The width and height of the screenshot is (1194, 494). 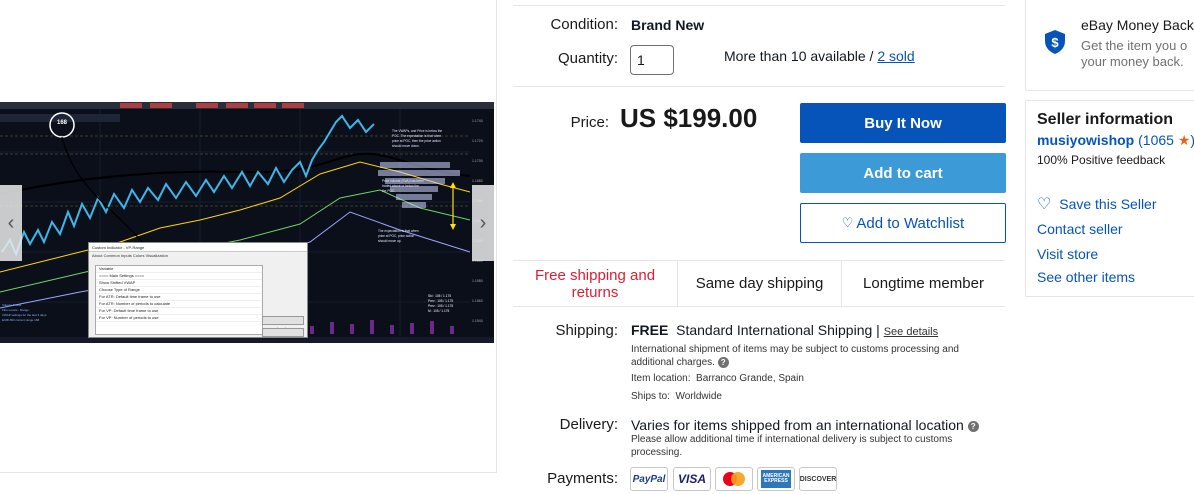 I want to click on shield-dollar-icon: $, so click(x=1055, y=42).